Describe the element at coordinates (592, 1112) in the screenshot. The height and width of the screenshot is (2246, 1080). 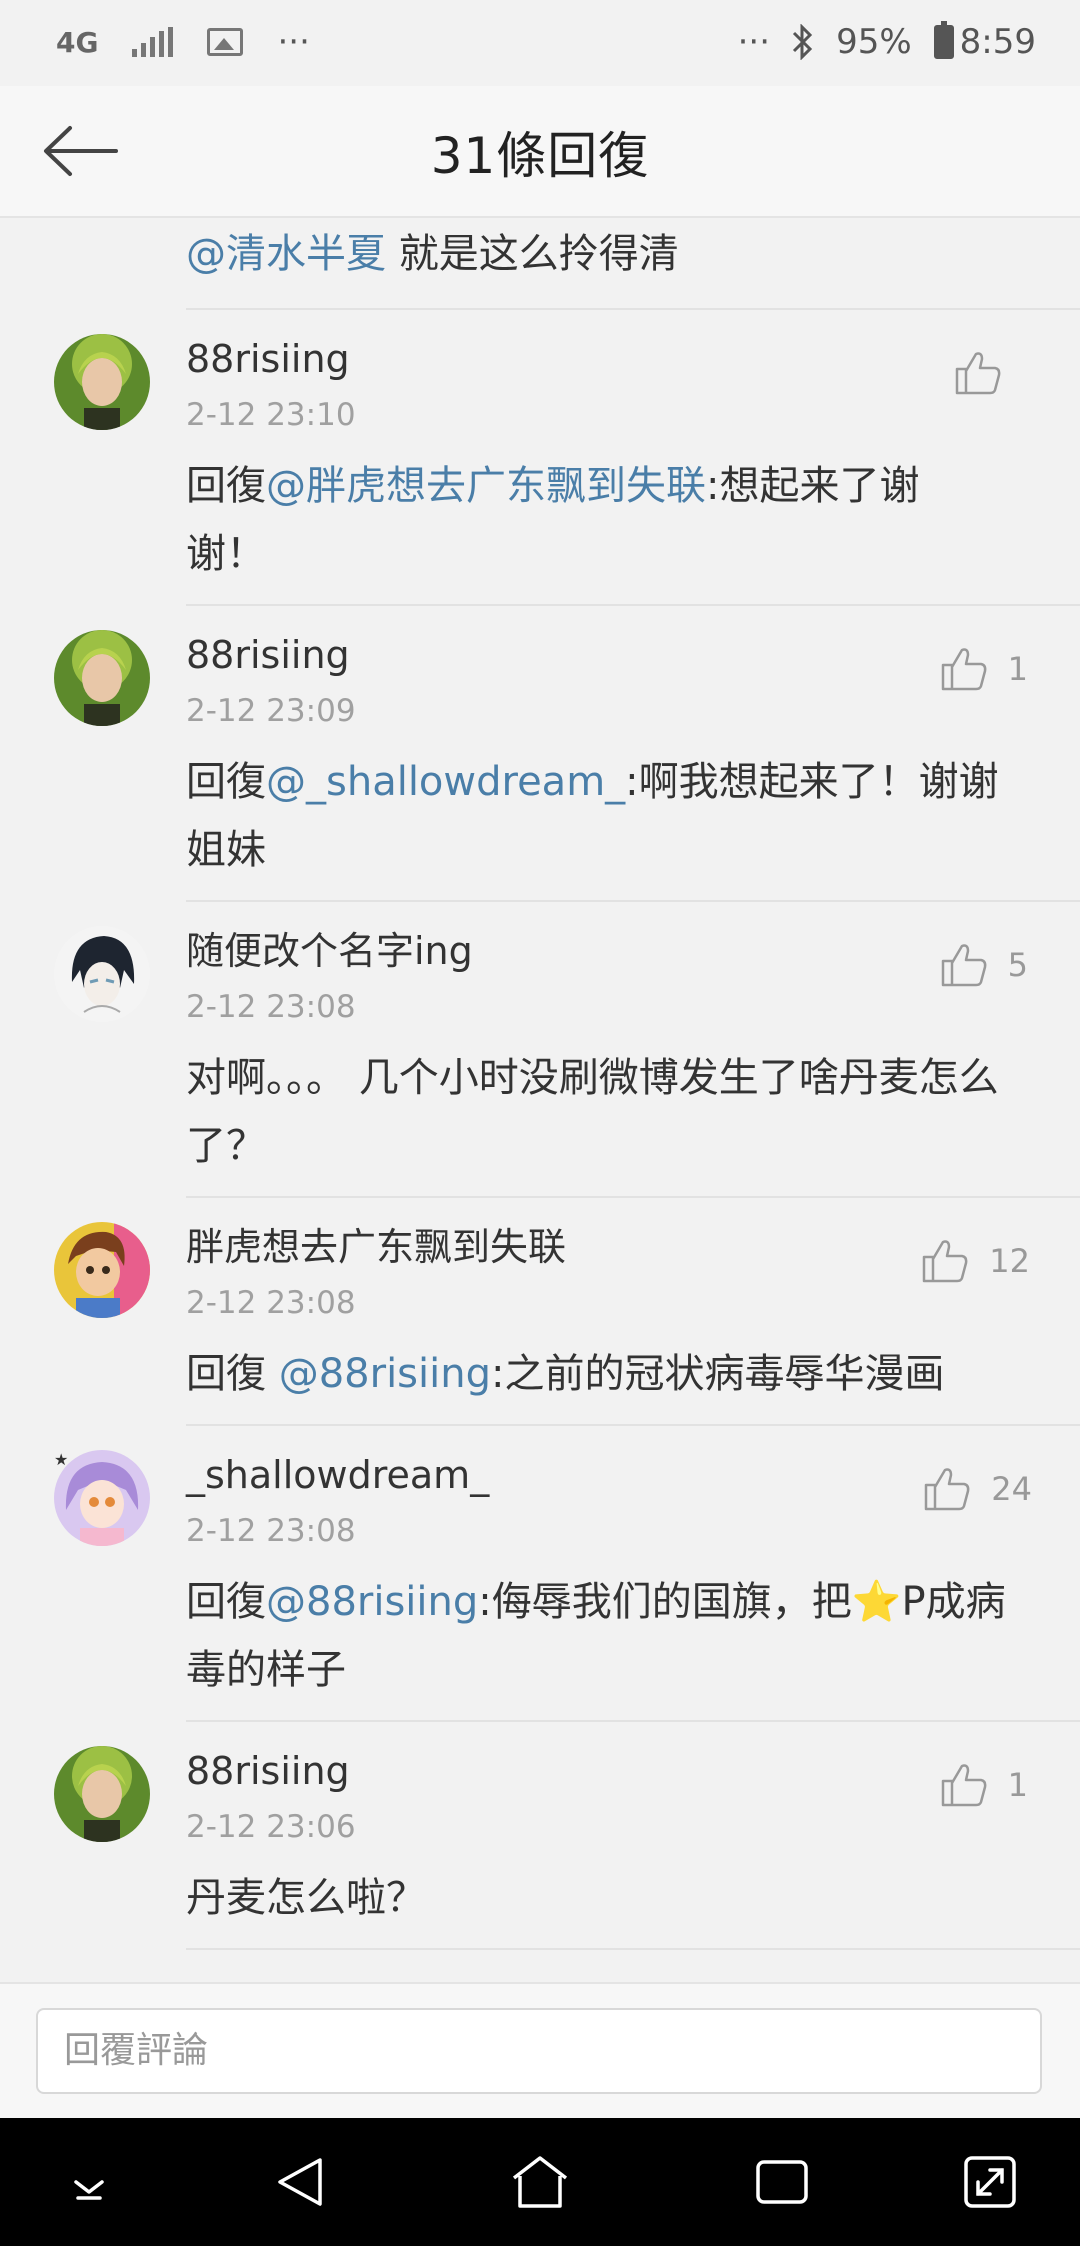
I see `comment-content: 对啊。。。 几个小时没刷微博发生了啥丹麦怎么了？` at that location.